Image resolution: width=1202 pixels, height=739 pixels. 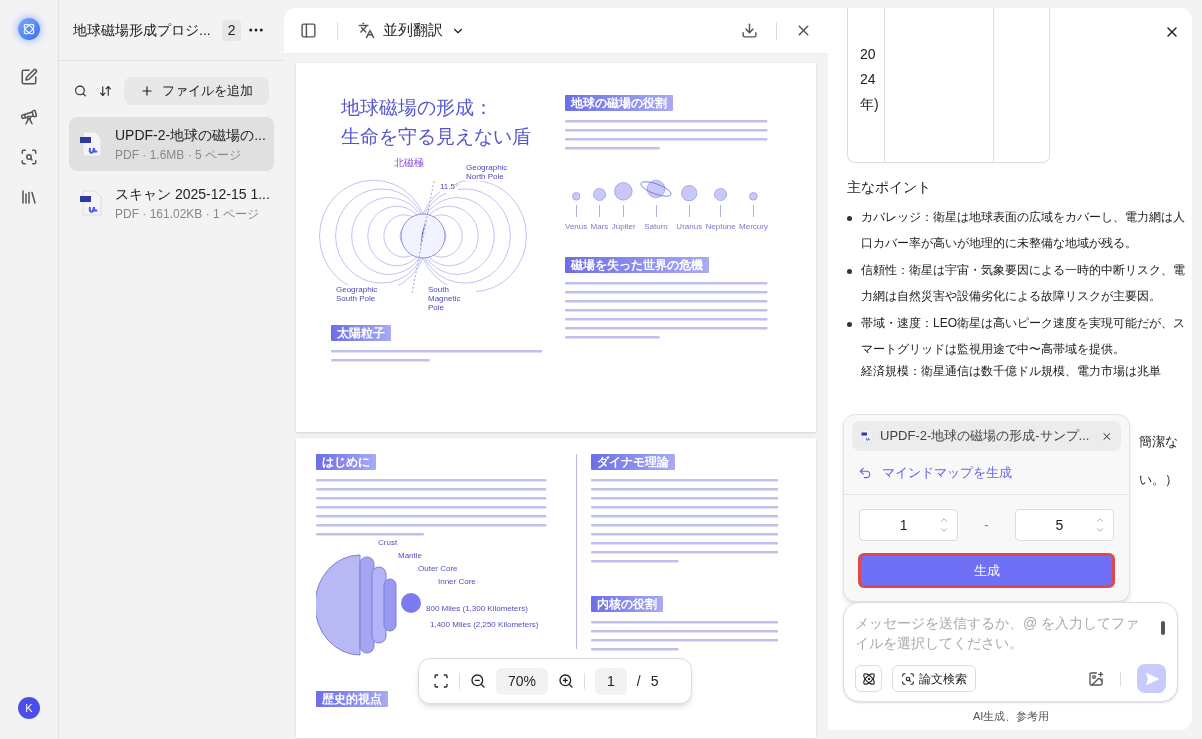 What do you see at coordinates (749, 30) in the screenshot?
I see `download-icon` at bounding box center [749, 30].